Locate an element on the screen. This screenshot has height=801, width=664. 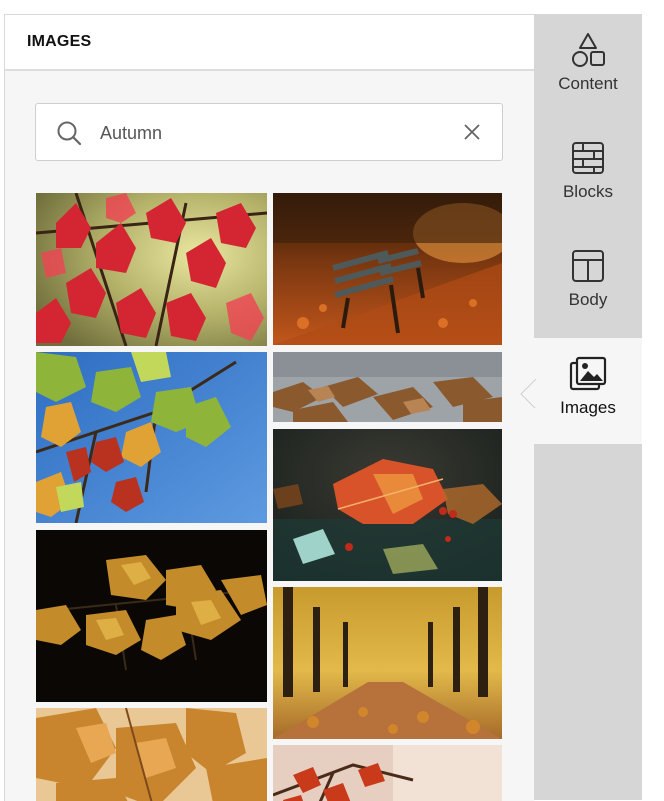
sidebar-item-label: Images is located at coordinates (588, 407).